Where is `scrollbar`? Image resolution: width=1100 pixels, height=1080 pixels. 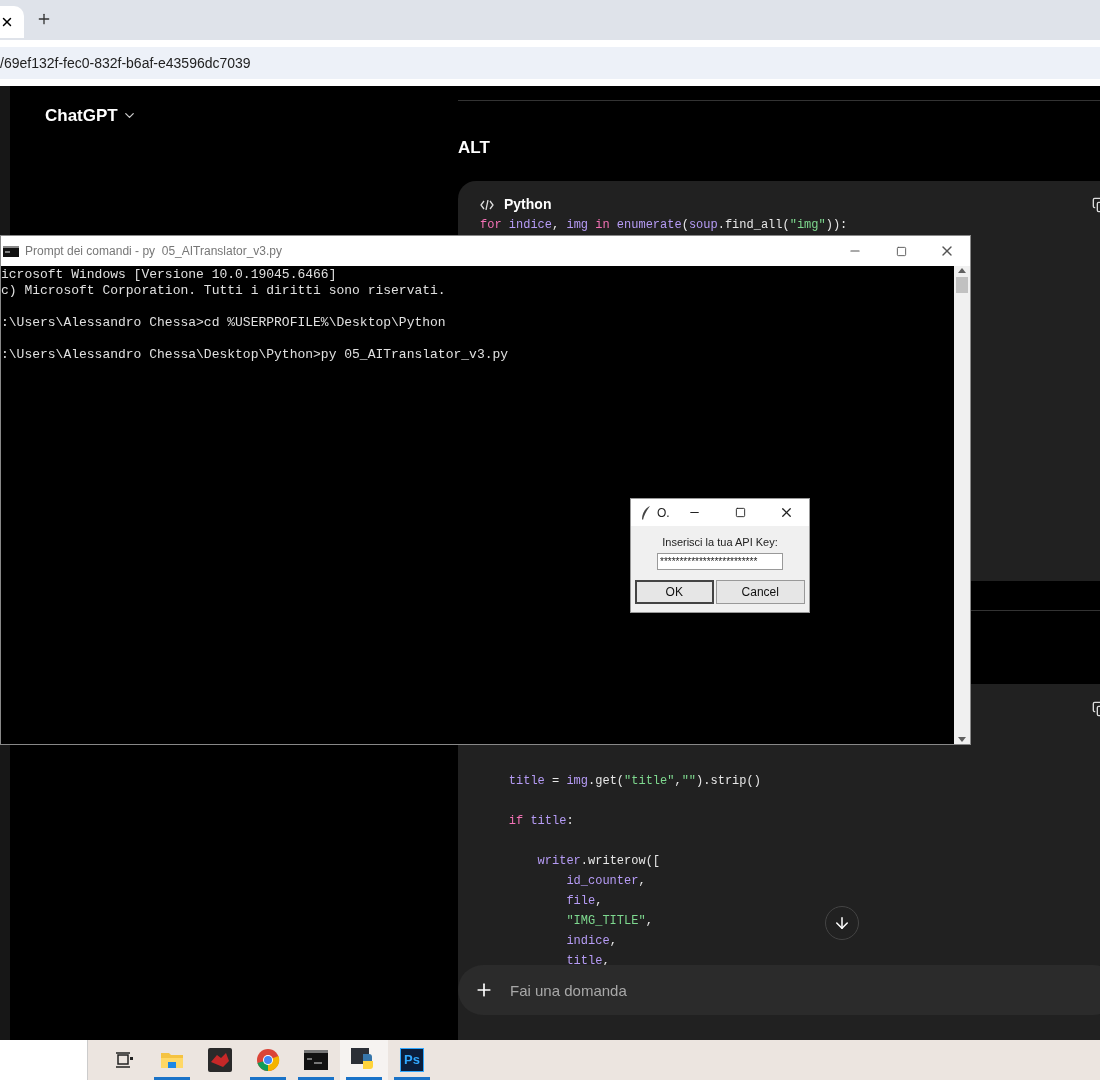 scrollbar is located at coordinates (962, 505).